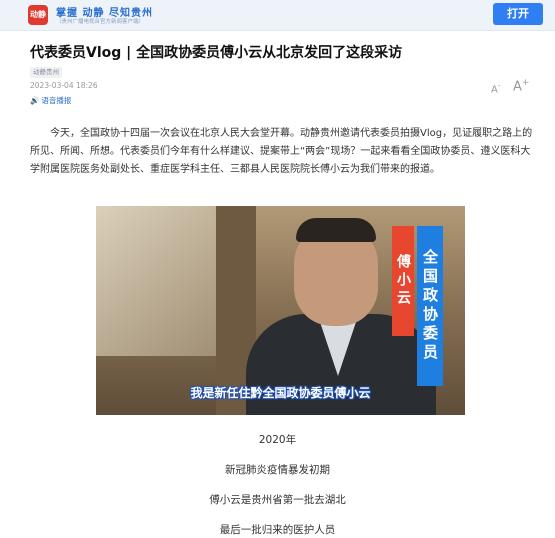 The width and height of the screenshot is (555, 538). What do you see at coordinates (64, 85) in the screenshot?
I see `publish-date: 2023-03-04 18:26` at bounding box center [64, 85].